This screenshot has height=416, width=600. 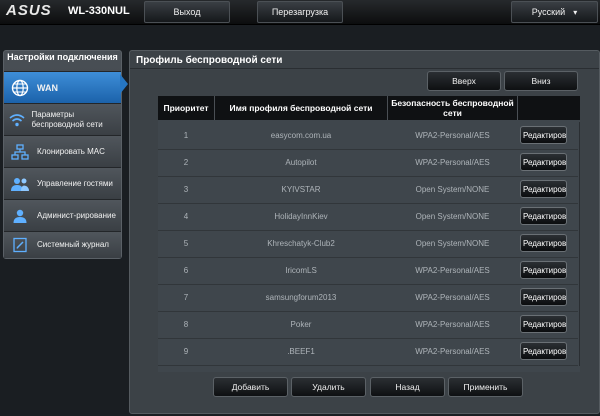 I want to click on priority-cell: 7, so click(x=186, y=297).